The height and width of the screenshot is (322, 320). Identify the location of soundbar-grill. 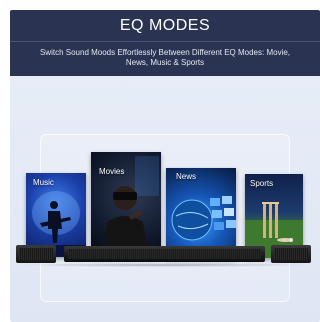
(164, 254).